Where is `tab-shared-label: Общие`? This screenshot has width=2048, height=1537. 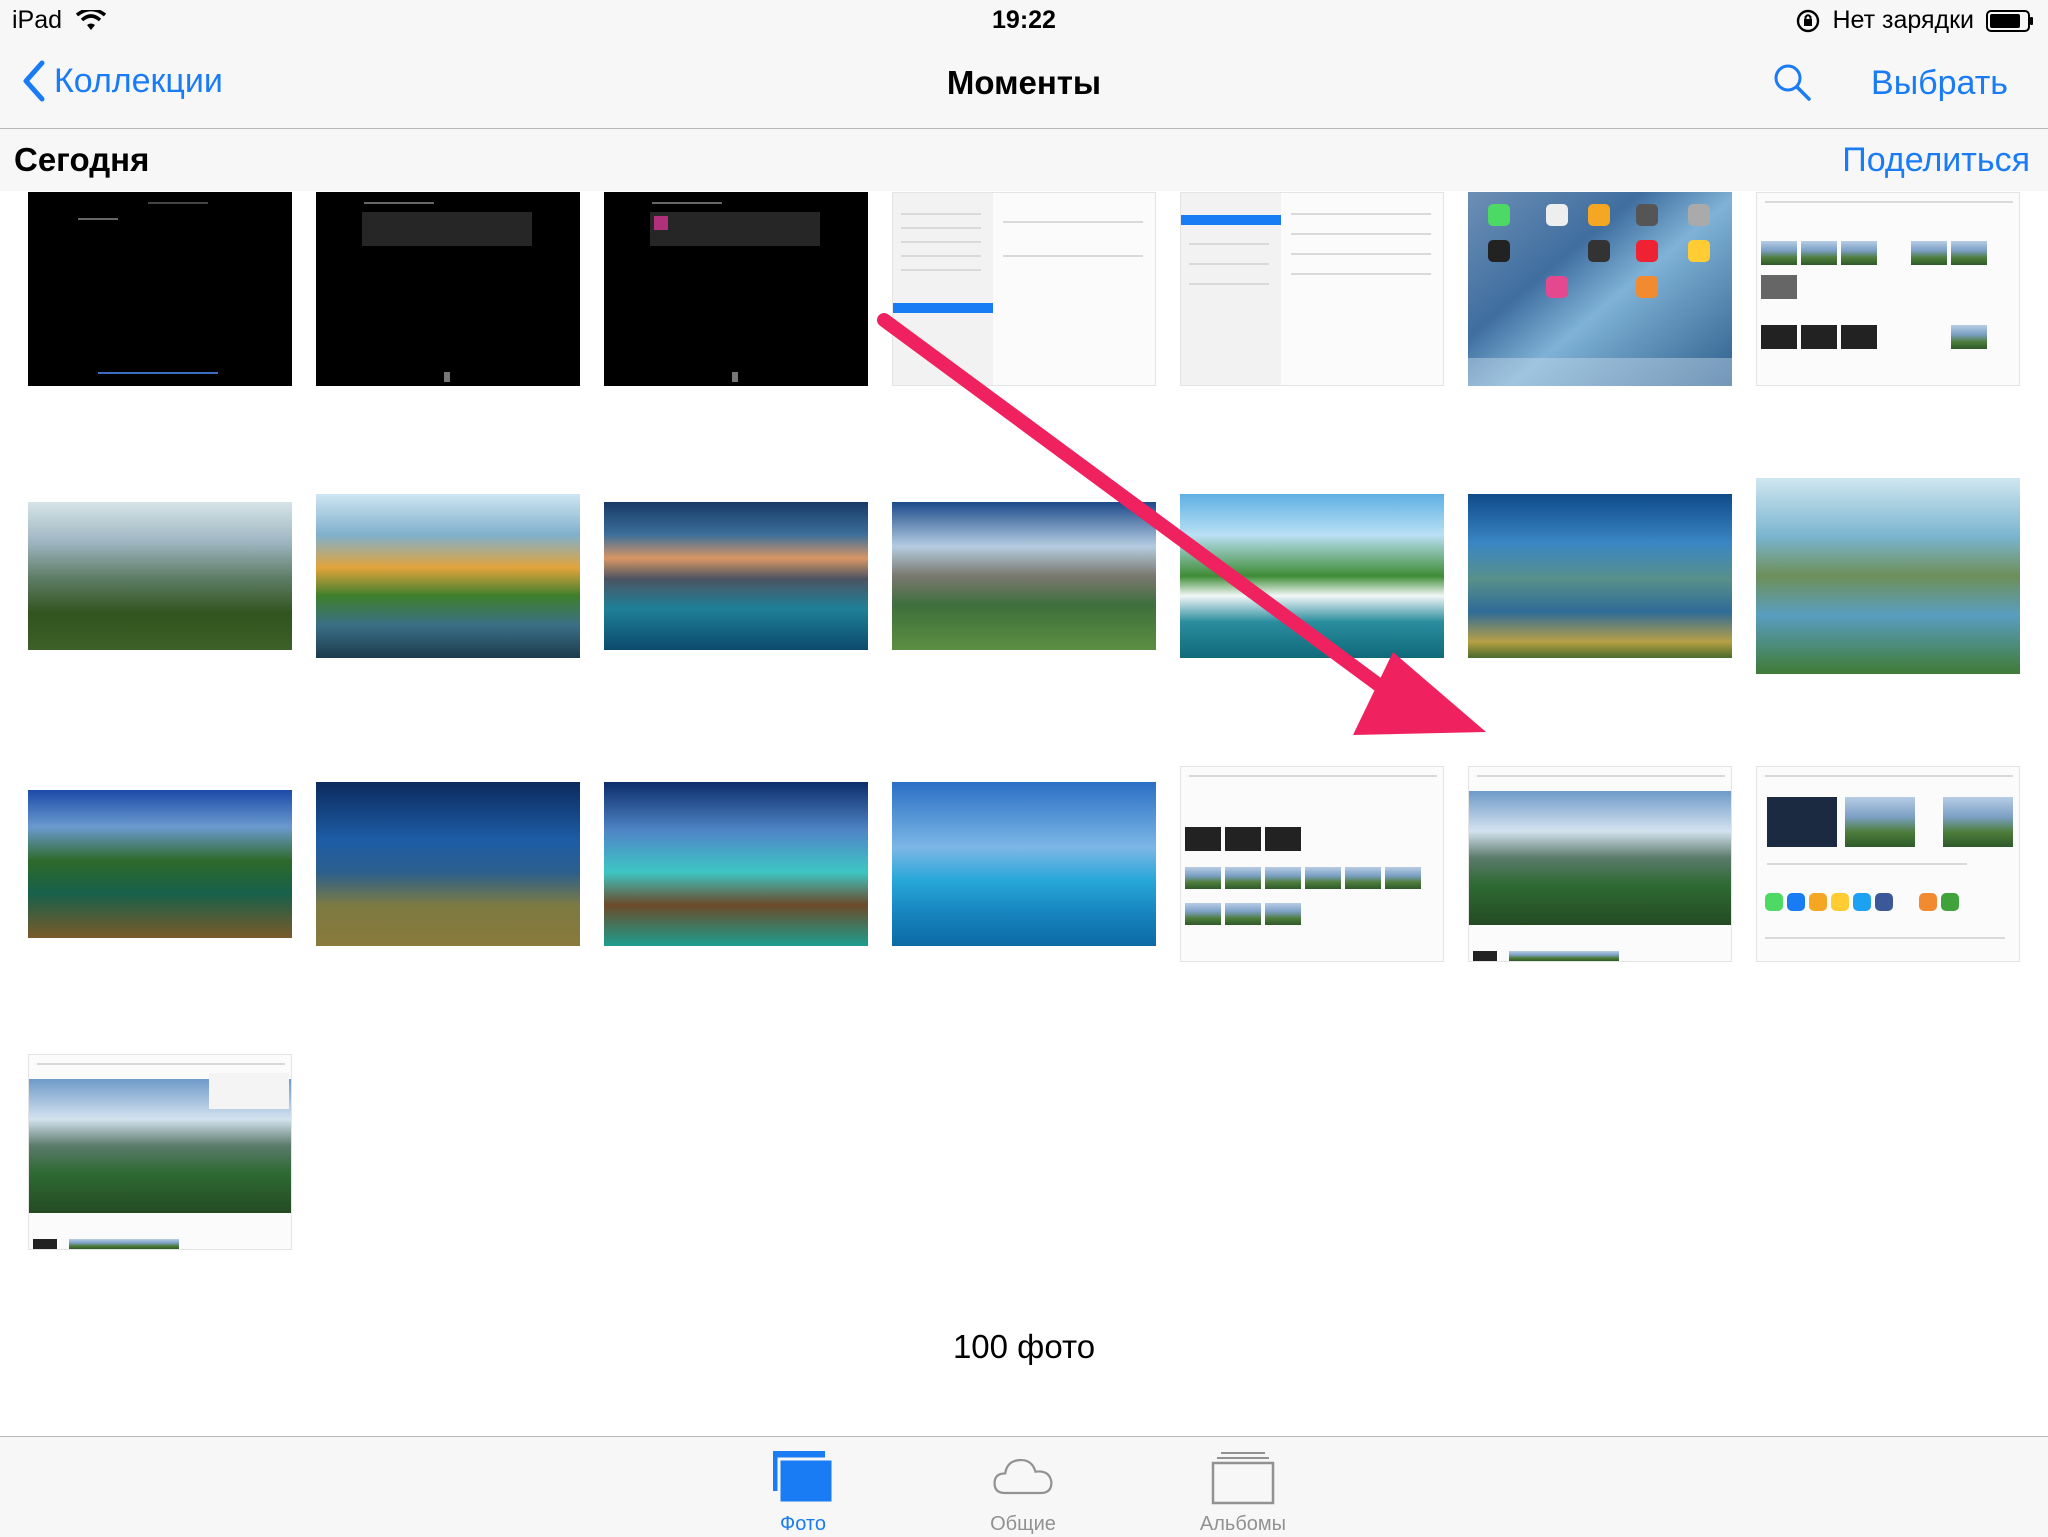 tab-shared-label: Общие is located at coordinates (1023, 1524).